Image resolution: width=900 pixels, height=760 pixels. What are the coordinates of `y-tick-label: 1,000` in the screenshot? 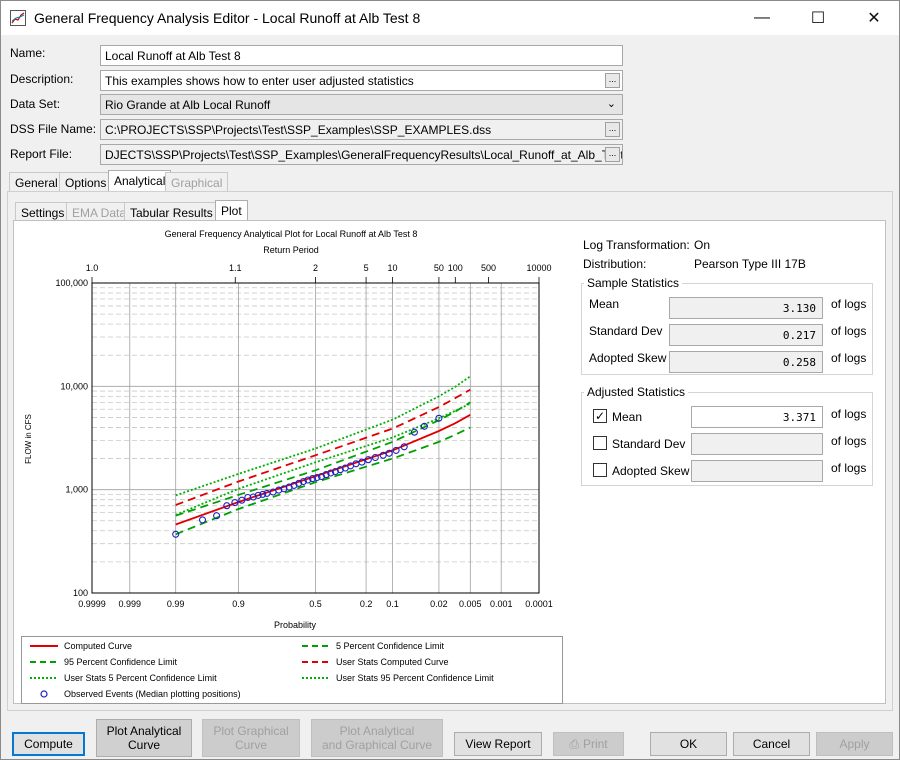 It's located at (76, 490).